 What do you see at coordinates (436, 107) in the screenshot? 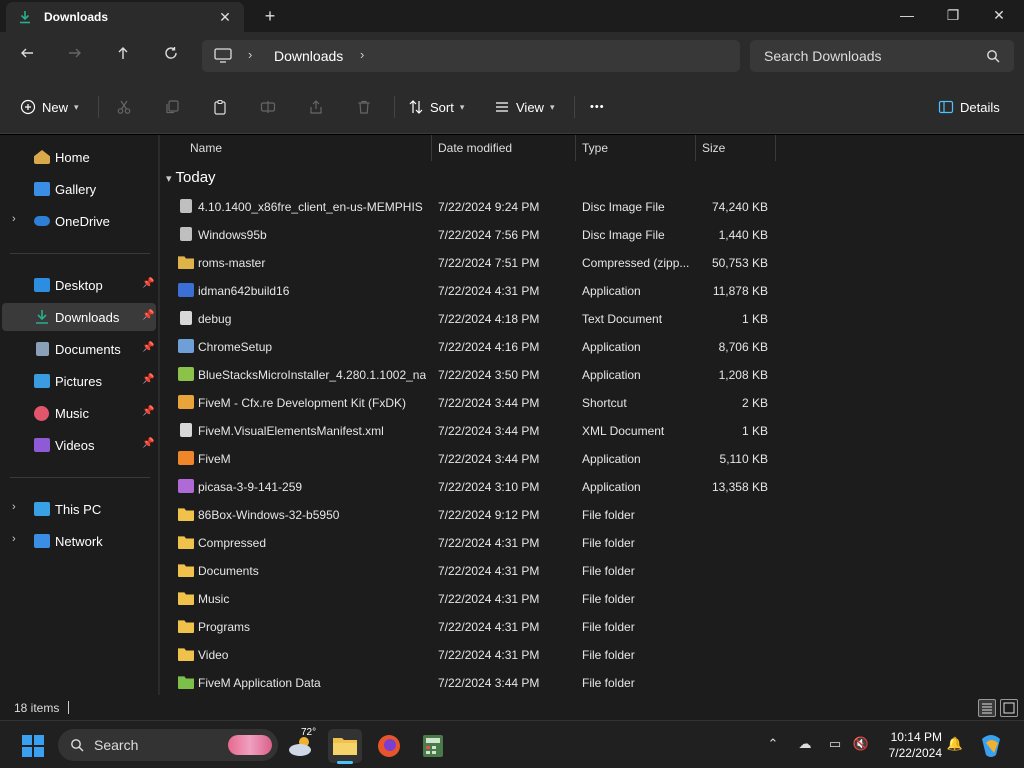
I see `sort-button: Sort ▾` at bounding box center [436, 107].